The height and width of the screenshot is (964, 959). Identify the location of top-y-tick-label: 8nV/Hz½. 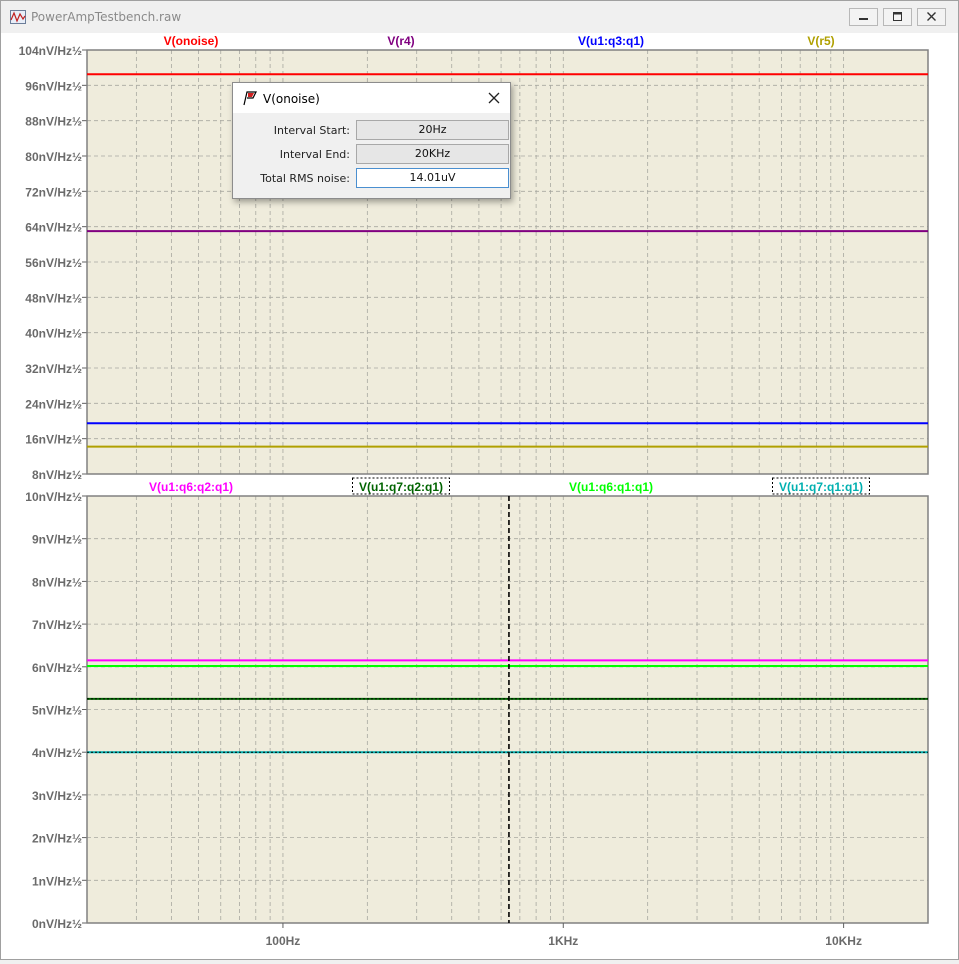
(57, 475).